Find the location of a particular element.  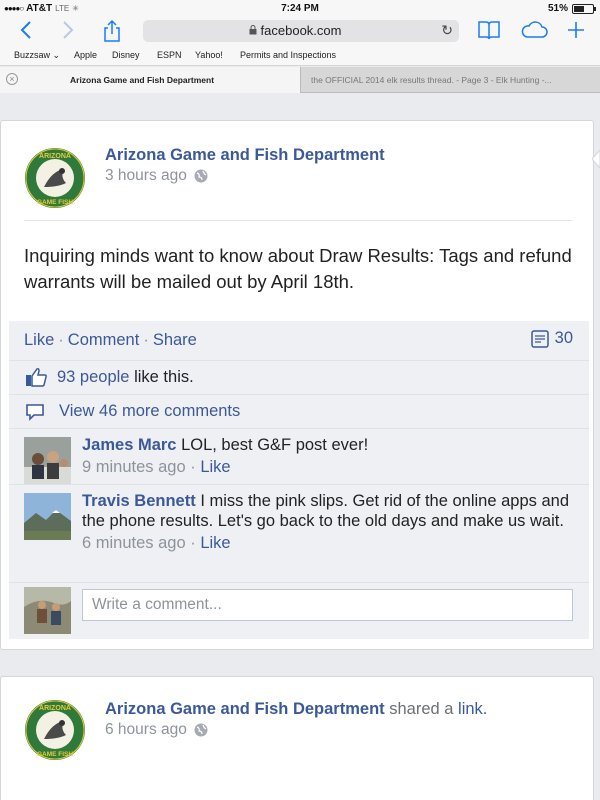

url-text: facebook.com is located at coordinates (301, 30).